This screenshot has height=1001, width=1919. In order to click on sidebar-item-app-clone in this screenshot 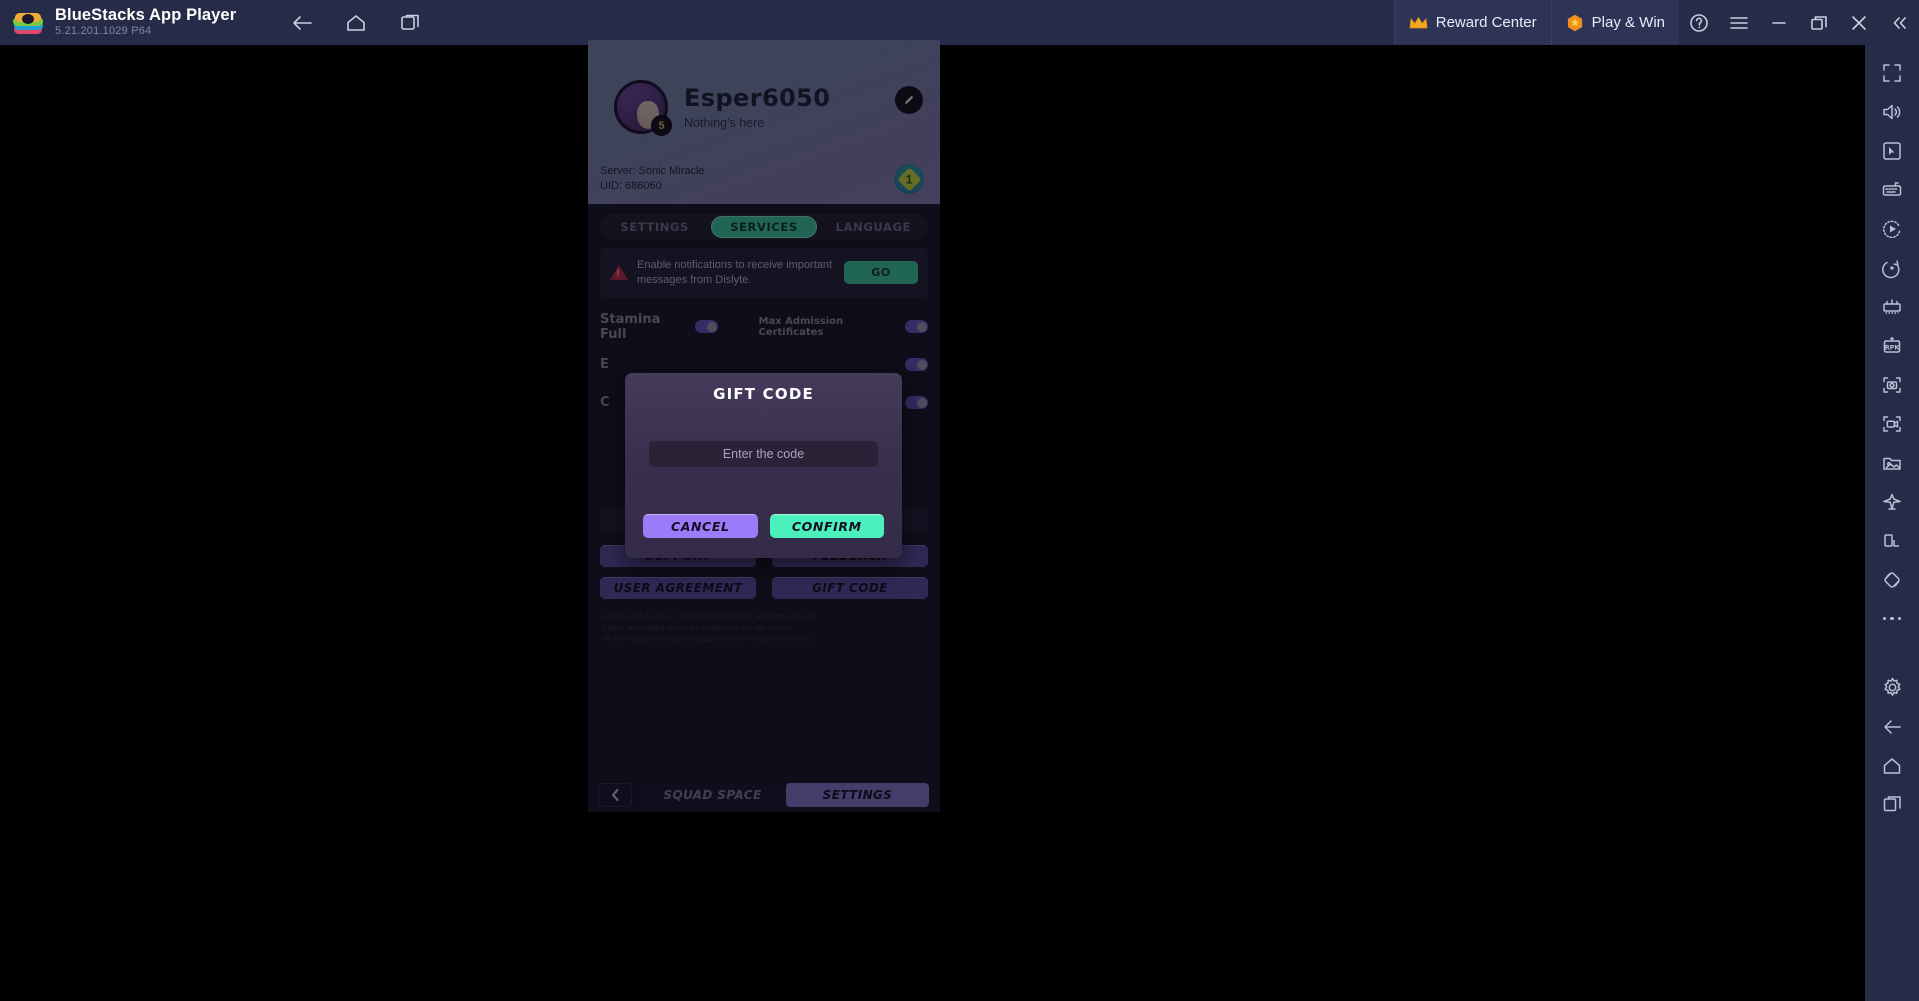, I will do `click(1892, 540)`.